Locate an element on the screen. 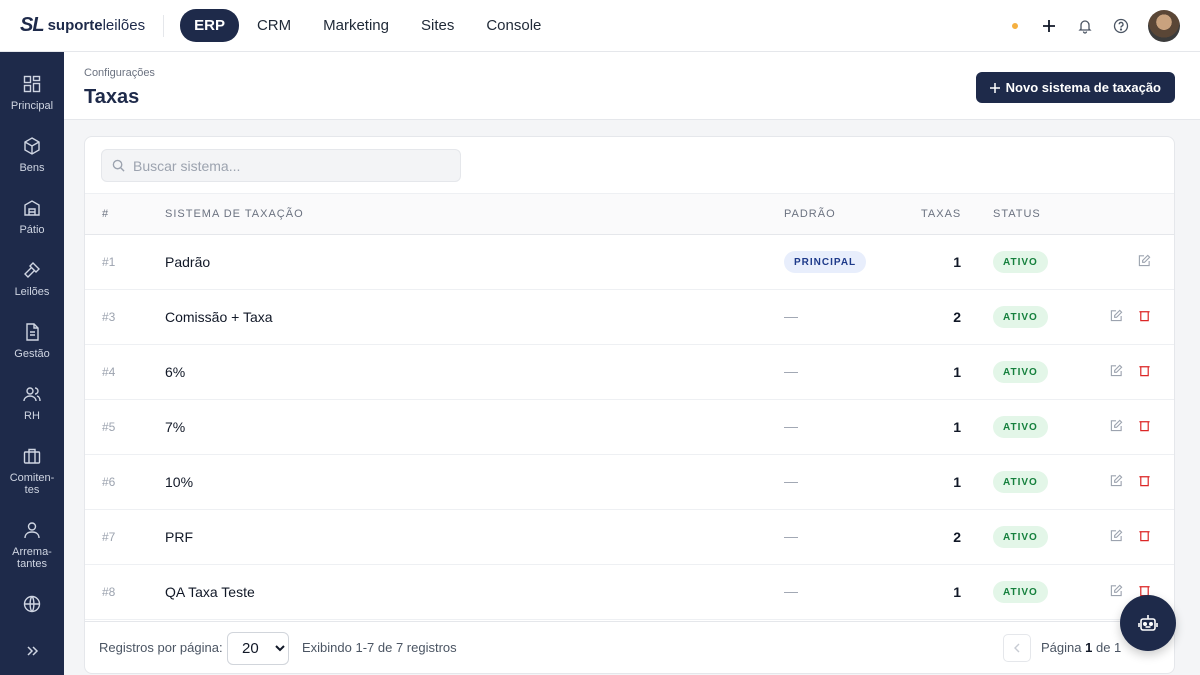 This screenshot has height=675, width=1200. table-row: #7 PRF — 2 ATIVO is located at coordinates (629, 537).